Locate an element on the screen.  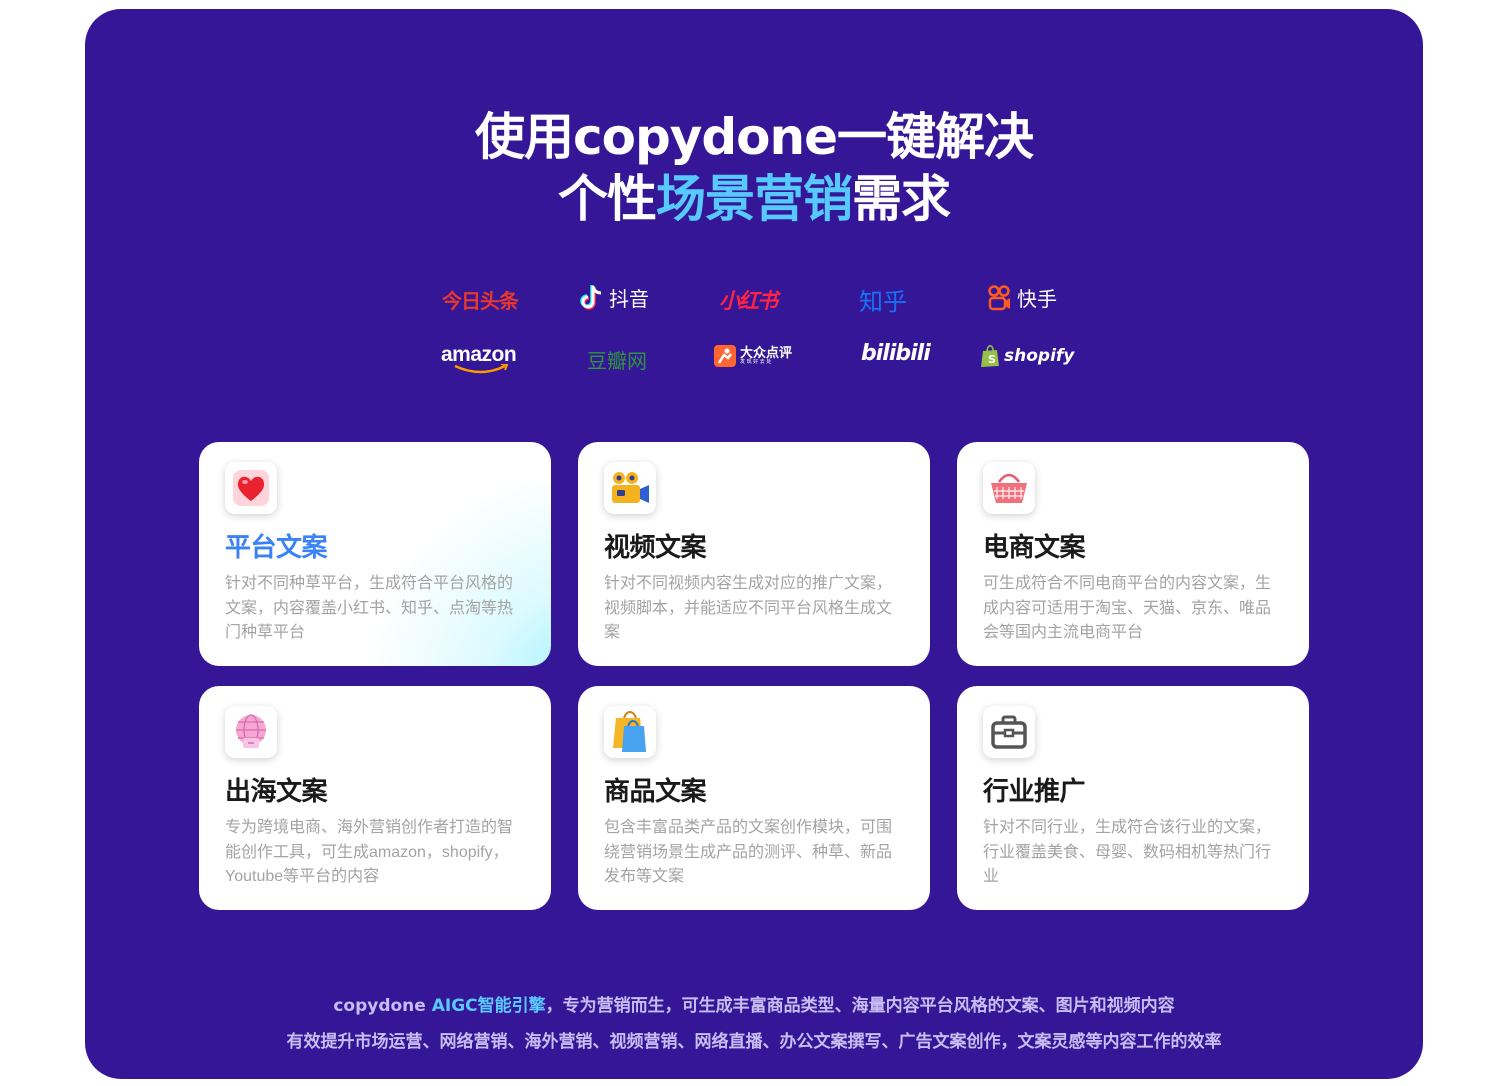
platform-logo-douyin: 抖音 is located at coordinates (614, 297).